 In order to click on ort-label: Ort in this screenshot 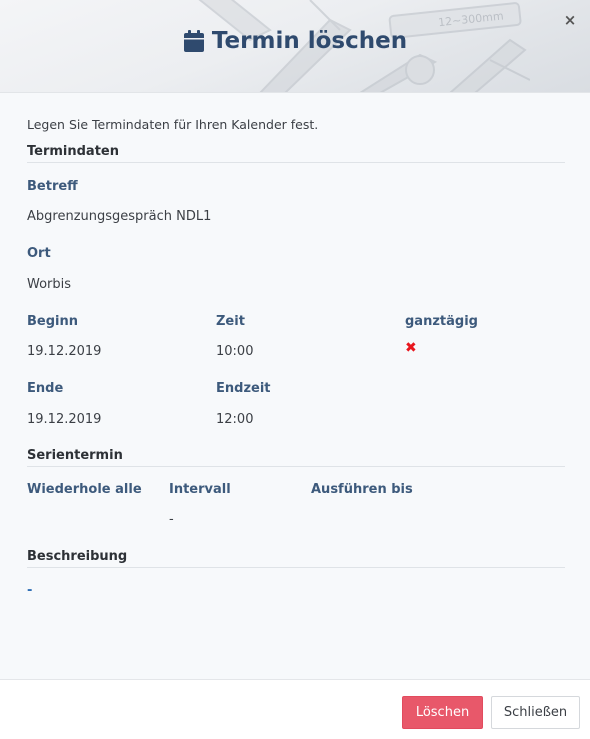, I will do `click(39, 253)`.